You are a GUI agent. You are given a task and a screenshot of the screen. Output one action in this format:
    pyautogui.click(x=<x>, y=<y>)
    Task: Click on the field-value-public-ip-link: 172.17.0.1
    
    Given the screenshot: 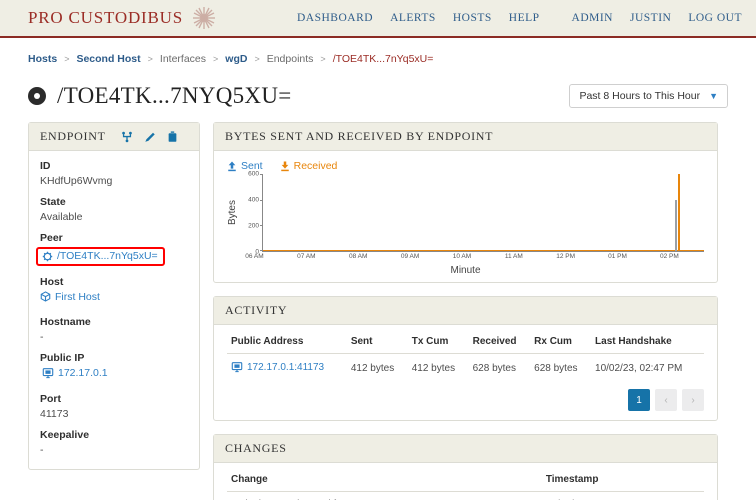 What is the action you would take?
    pyautogui.click(x=75, y=373)
    